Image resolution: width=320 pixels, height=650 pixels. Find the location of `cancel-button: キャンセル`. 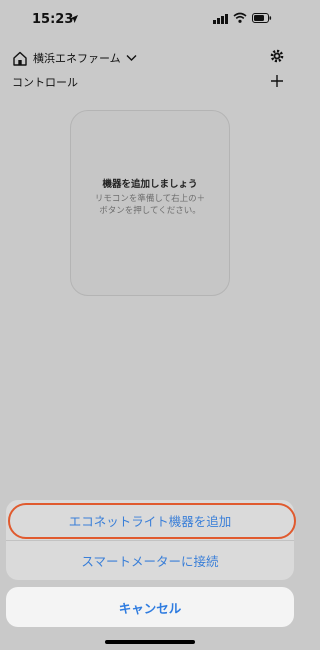

cancel-button: キャンセル is located at coordinates (150, 607).